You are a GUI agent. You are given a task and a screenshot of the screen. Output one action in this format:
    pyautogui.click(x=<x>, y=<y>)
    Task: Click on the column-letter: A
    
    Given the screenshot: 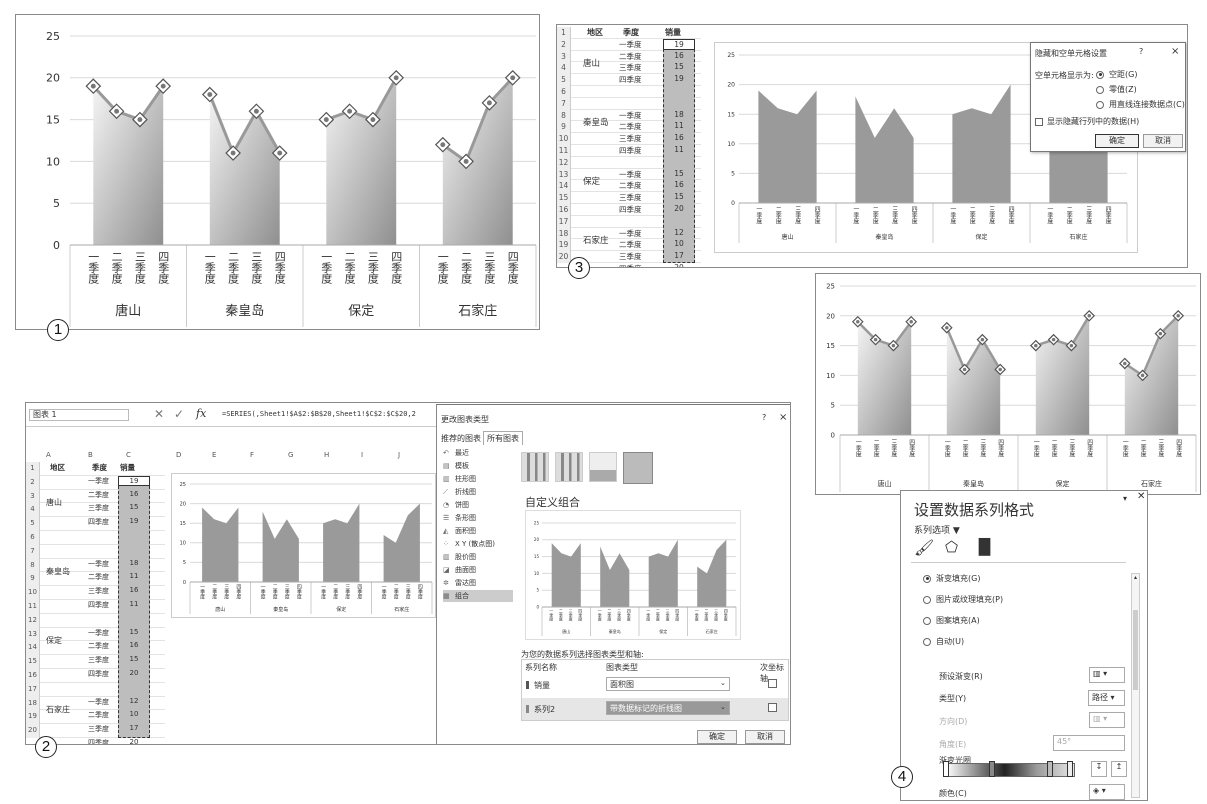 What is the action you would take?
    pyautogui.click(x=48, y=455)
    